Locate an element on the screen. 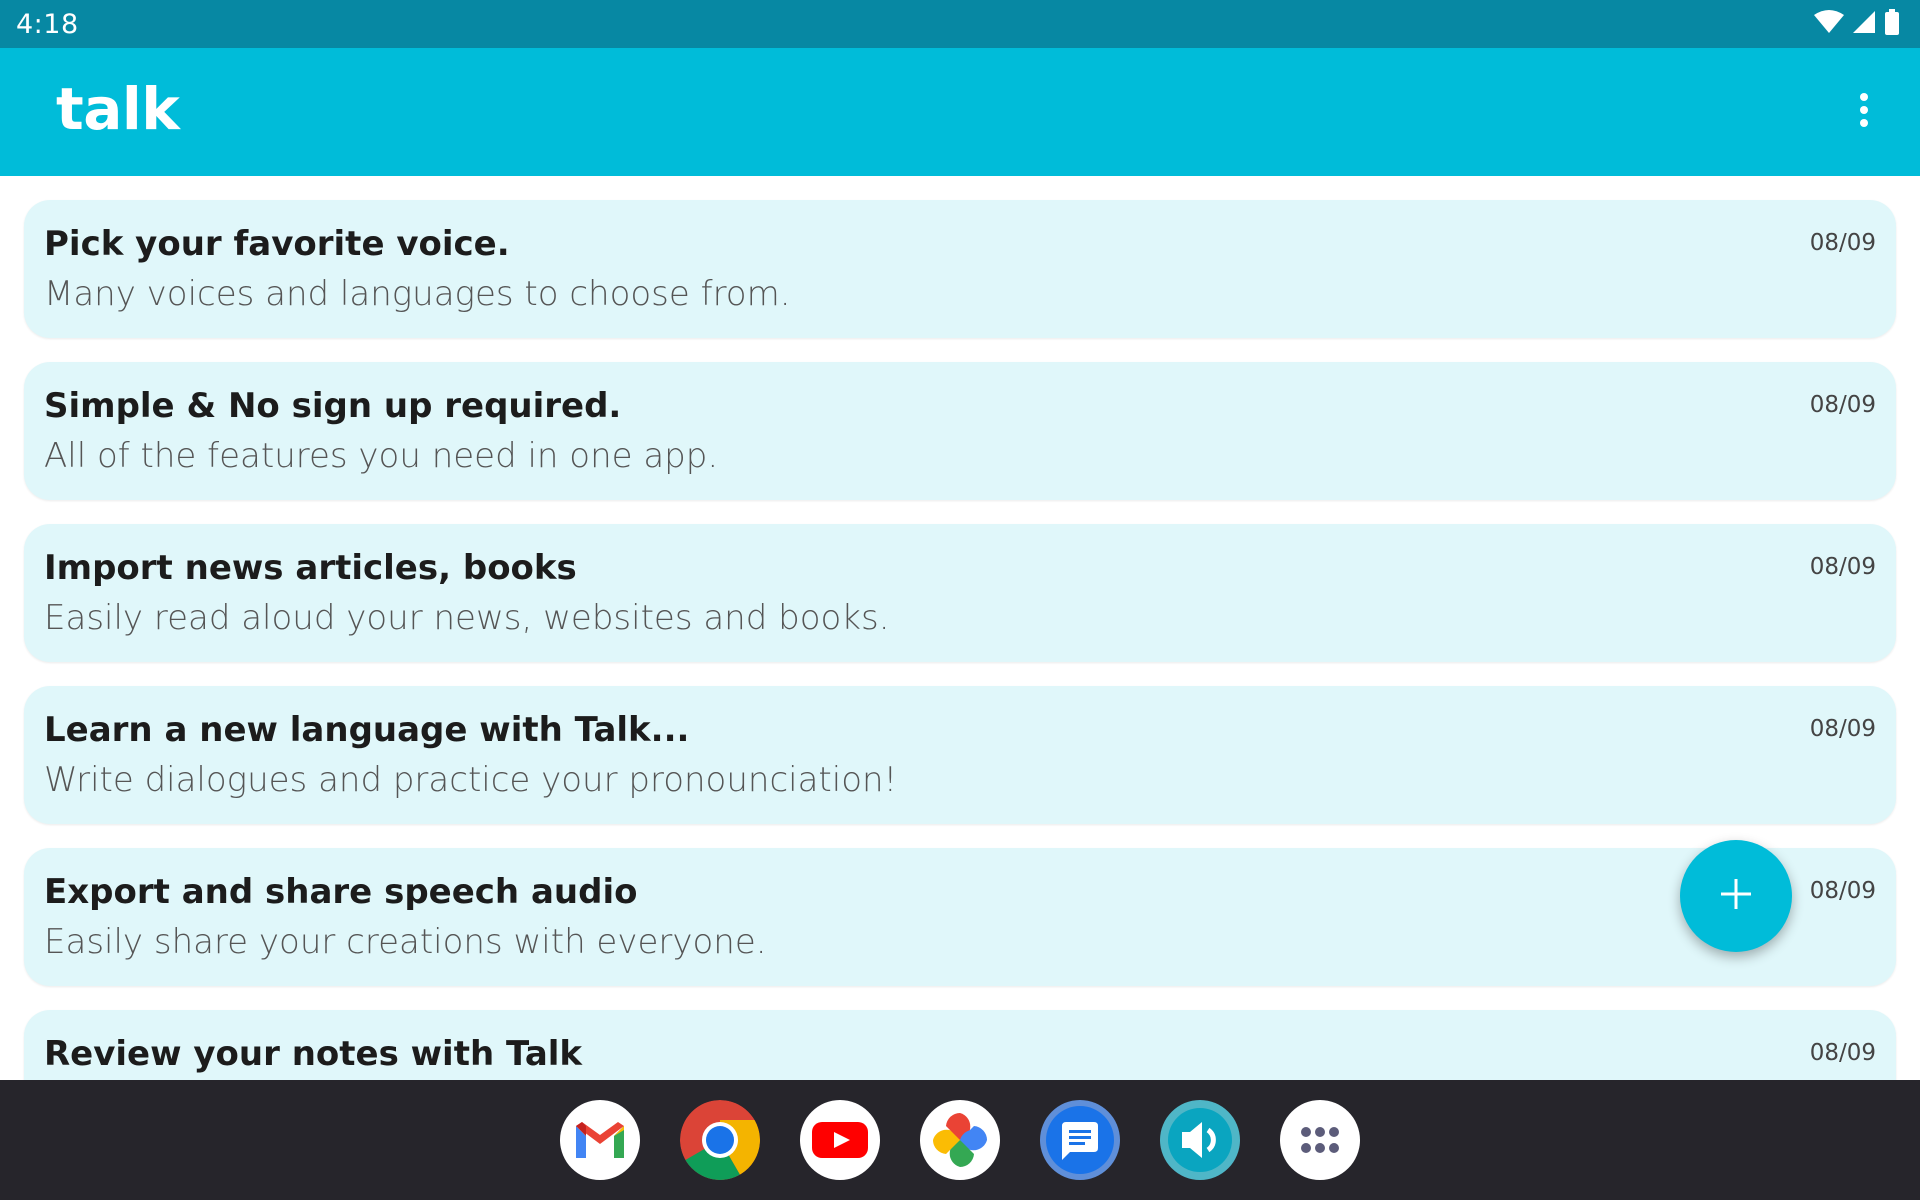  more-options-button is located at coordinates (1864, 112).